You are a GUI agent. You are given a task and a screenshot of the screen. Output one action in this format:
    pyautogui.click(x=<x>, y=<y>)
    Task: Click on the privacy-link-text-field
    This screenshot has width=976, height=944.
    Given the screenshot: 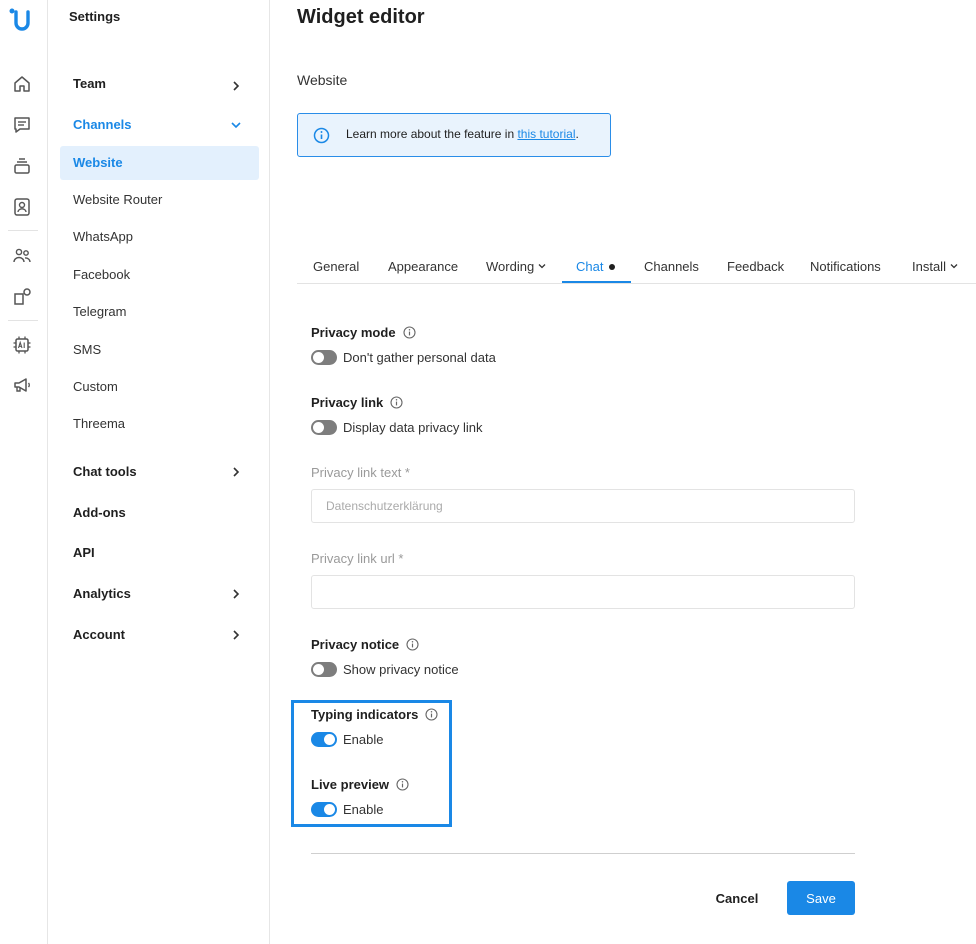 What is the action you would take?
    pyautogui.click(x=583, y=506)
    